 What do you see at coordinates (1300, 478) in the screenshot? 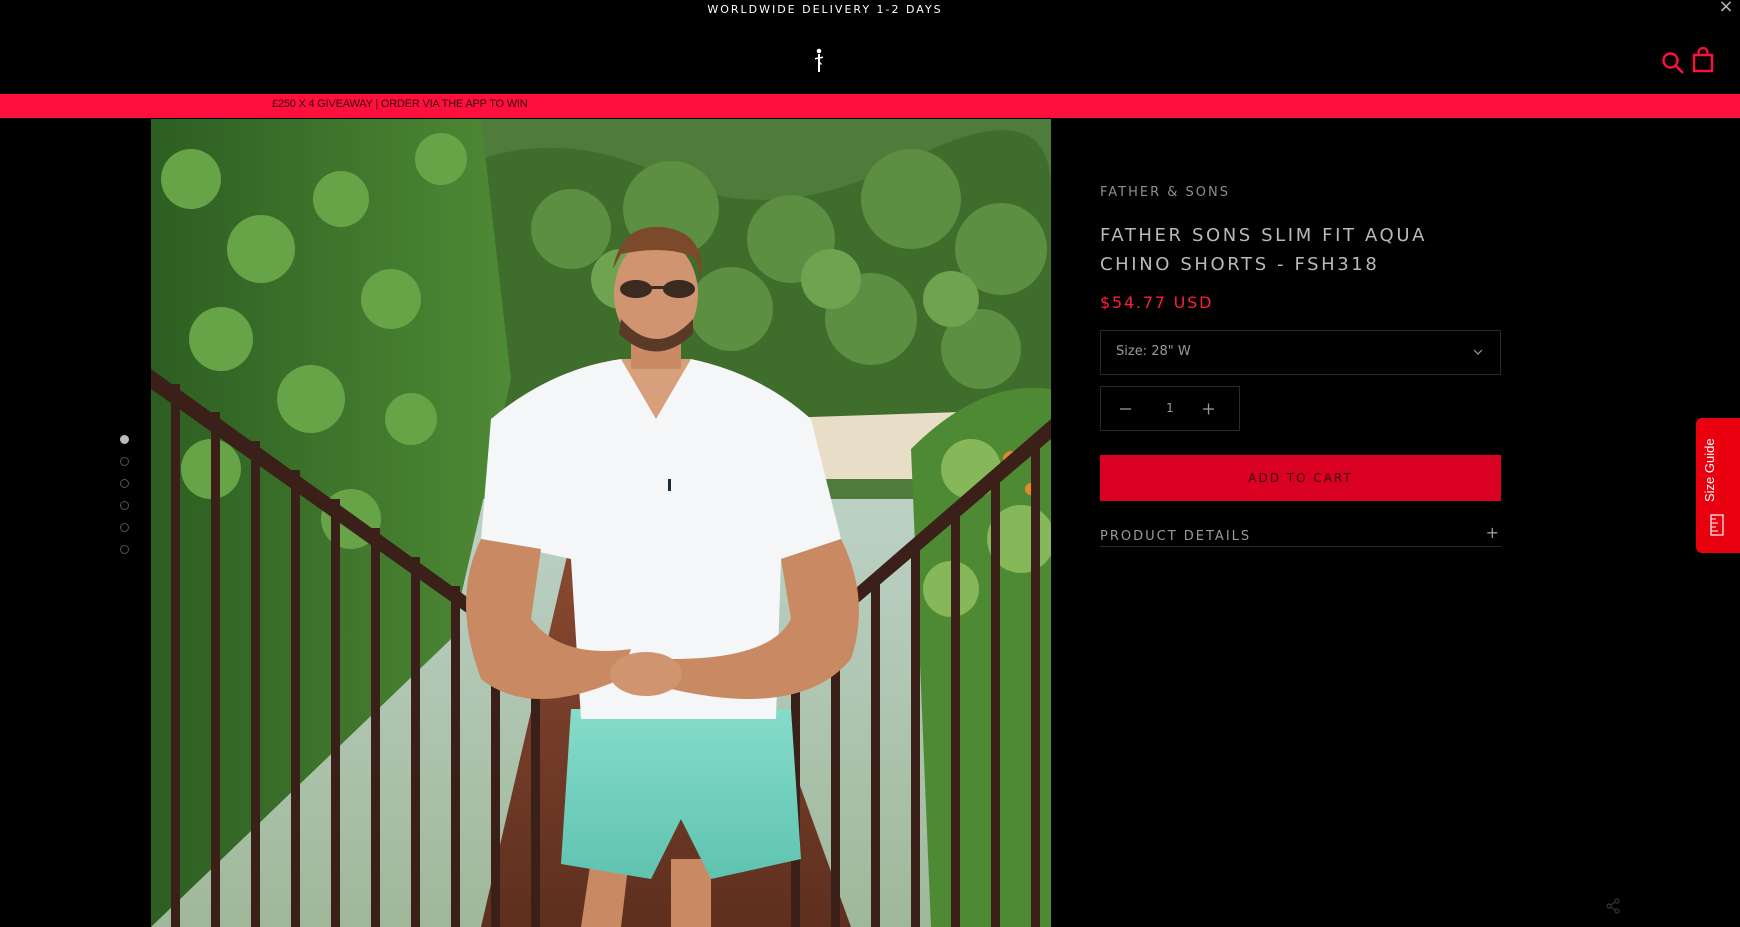
I see `add-to-cart-button: ADD TO CART` at bounding box center [1300, 478].